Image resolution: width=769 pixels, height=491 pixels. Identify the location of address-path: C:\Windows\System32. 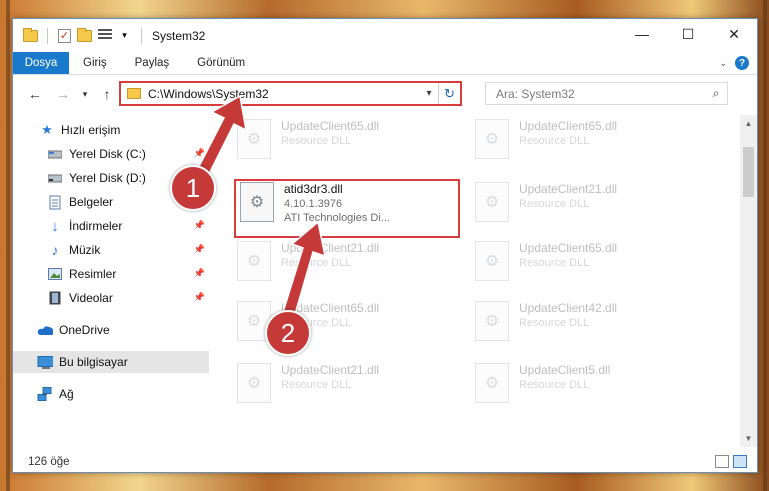
(284, 94).